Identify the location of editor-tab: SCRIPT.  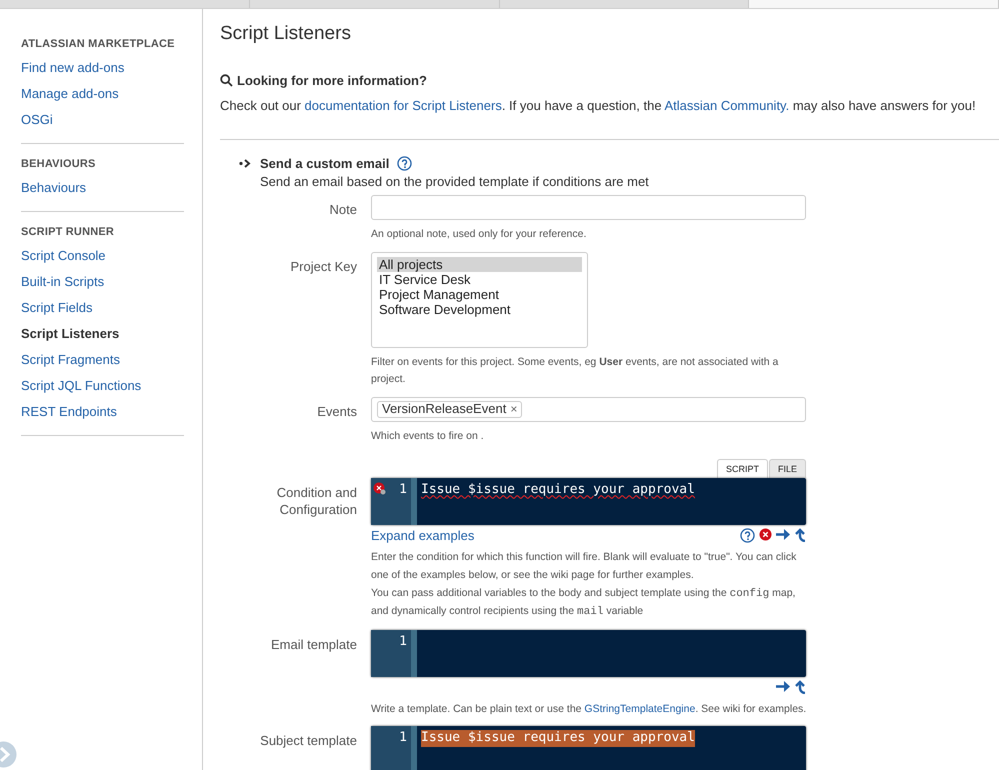
(742, 468).